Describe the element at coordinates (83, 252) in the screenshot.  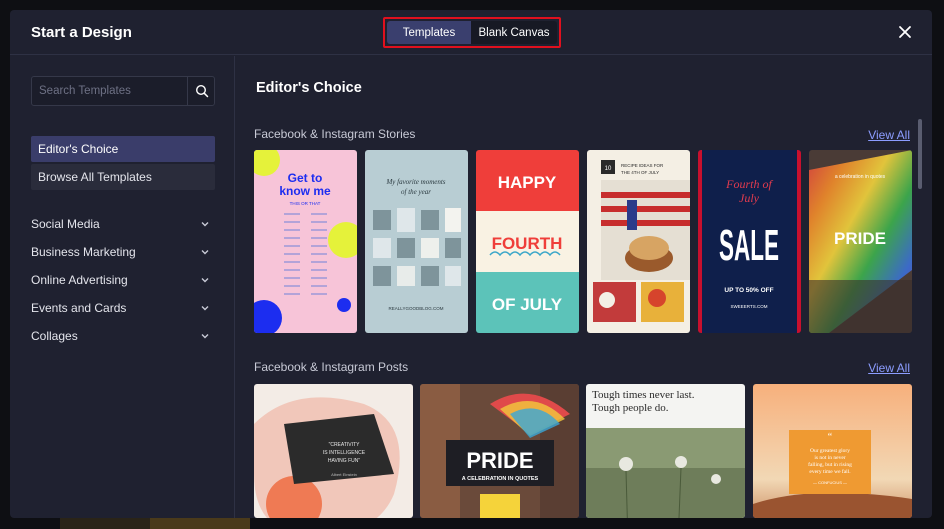
I see `category-label: Business Marketing` at that location.